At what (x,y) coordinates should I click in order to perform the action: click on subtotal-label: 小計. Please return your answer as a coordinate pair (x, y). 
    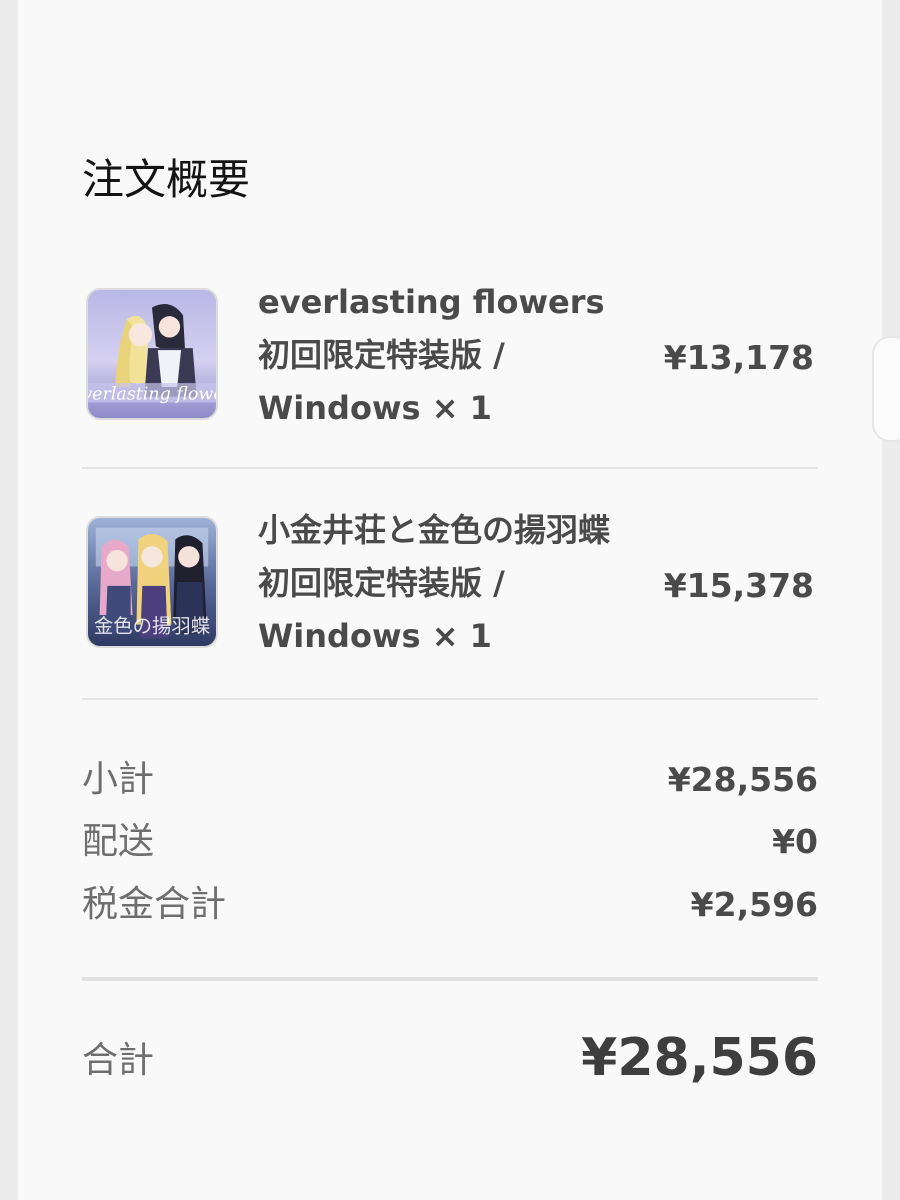
    Looking at the image, I should click on (118, 779).